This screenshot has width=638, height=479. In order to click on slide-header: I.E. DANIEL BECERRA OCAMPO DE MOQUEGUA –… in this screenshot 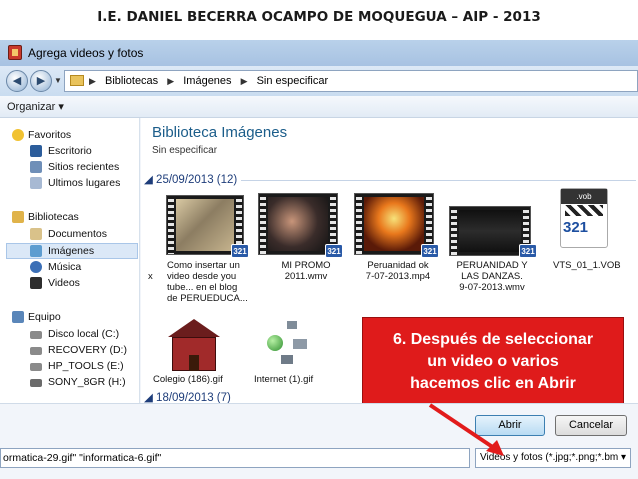, I will do `click(319, 20)`.